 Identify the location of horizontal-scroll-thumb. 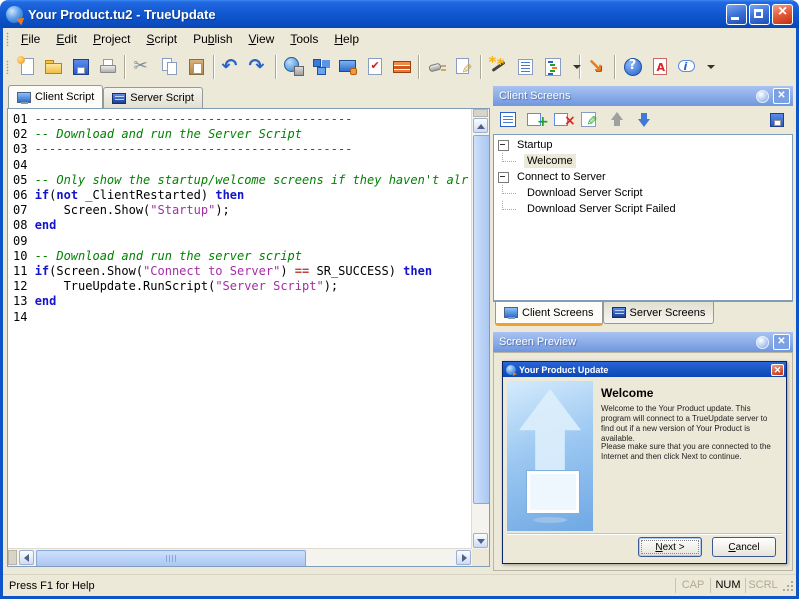
(171, 558).